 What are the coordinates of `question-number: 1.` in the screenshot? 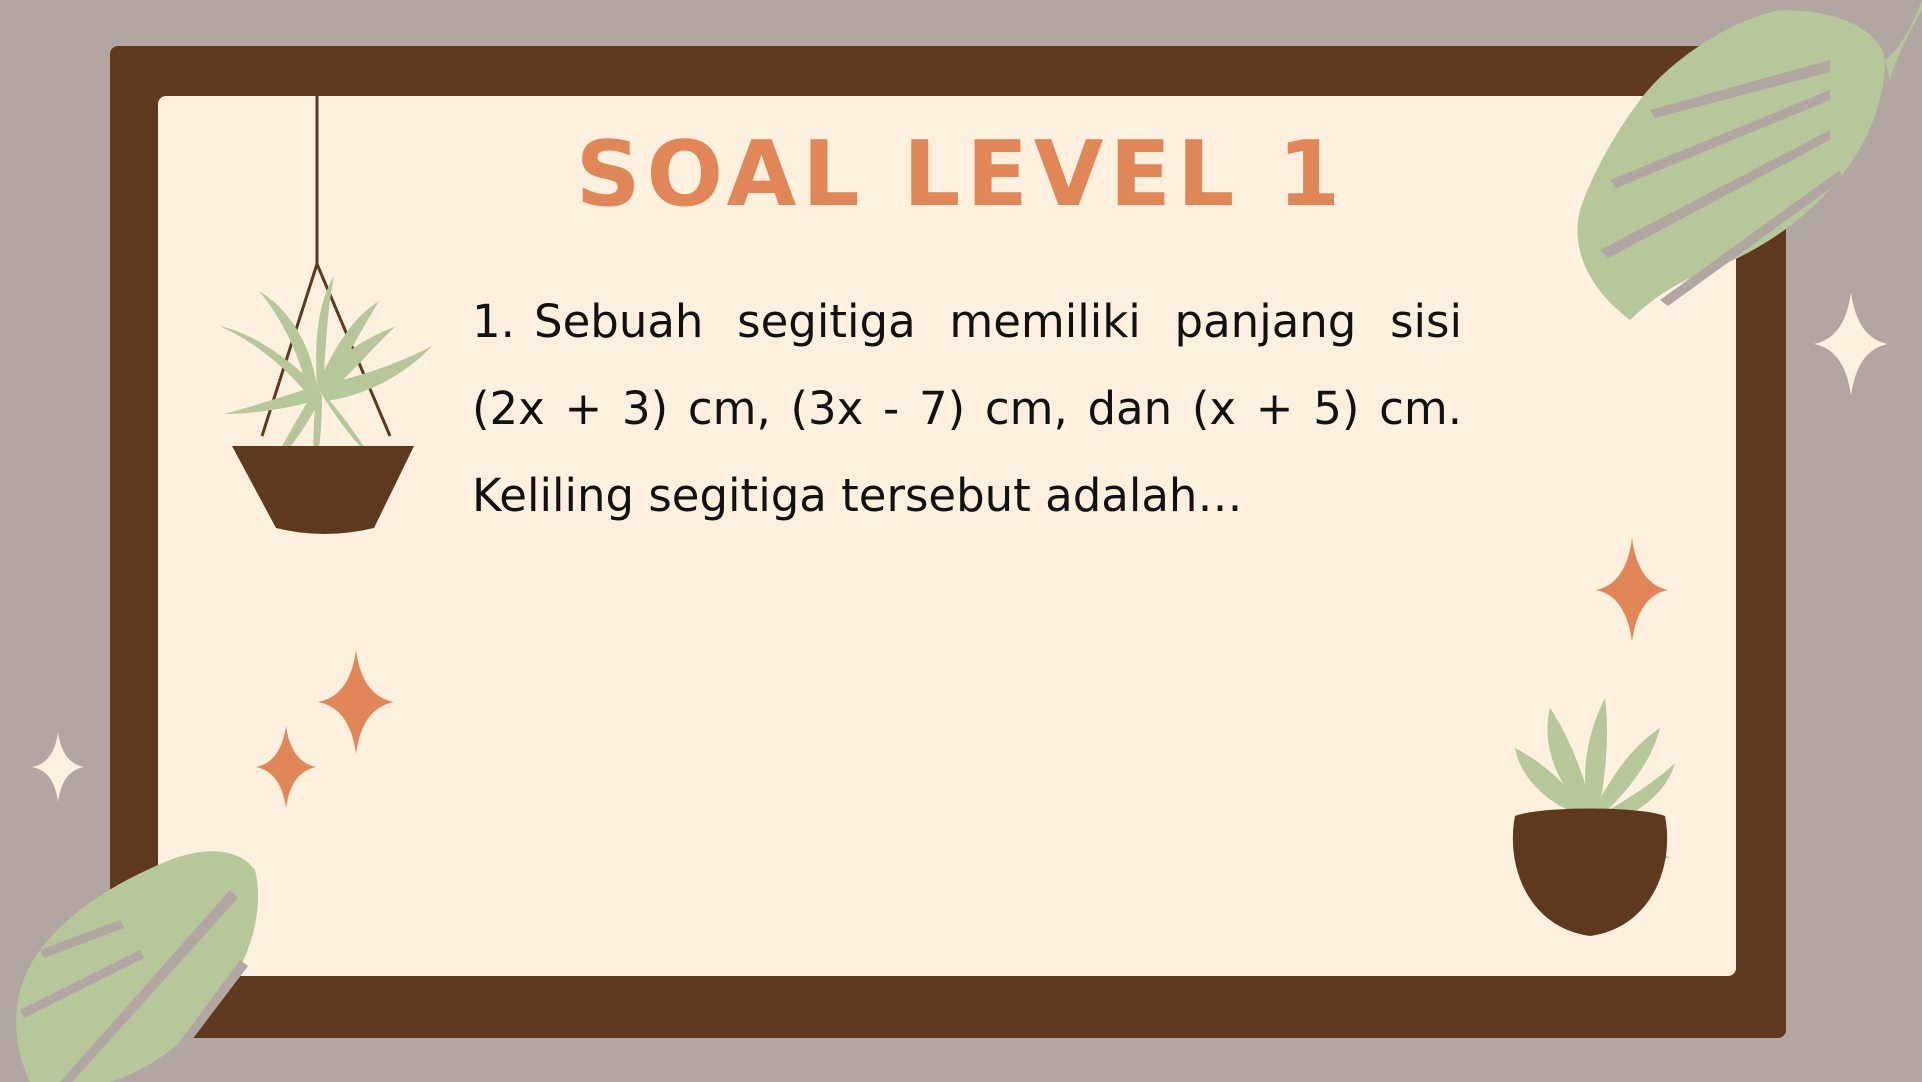 It's located at (493, 321).